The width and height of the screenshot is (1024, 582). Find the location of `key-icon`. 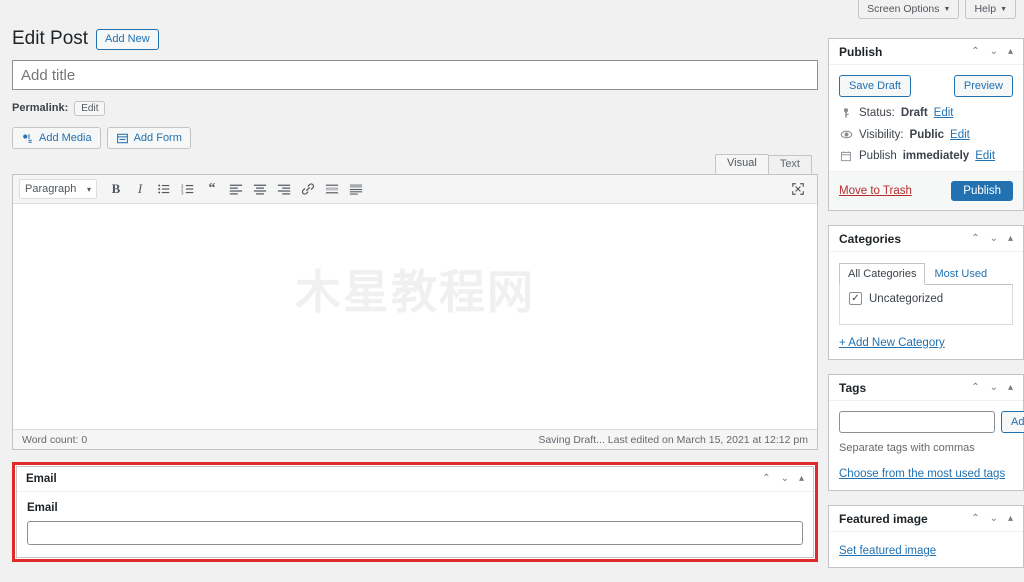

key-icon is located at coordinates (846, 113).